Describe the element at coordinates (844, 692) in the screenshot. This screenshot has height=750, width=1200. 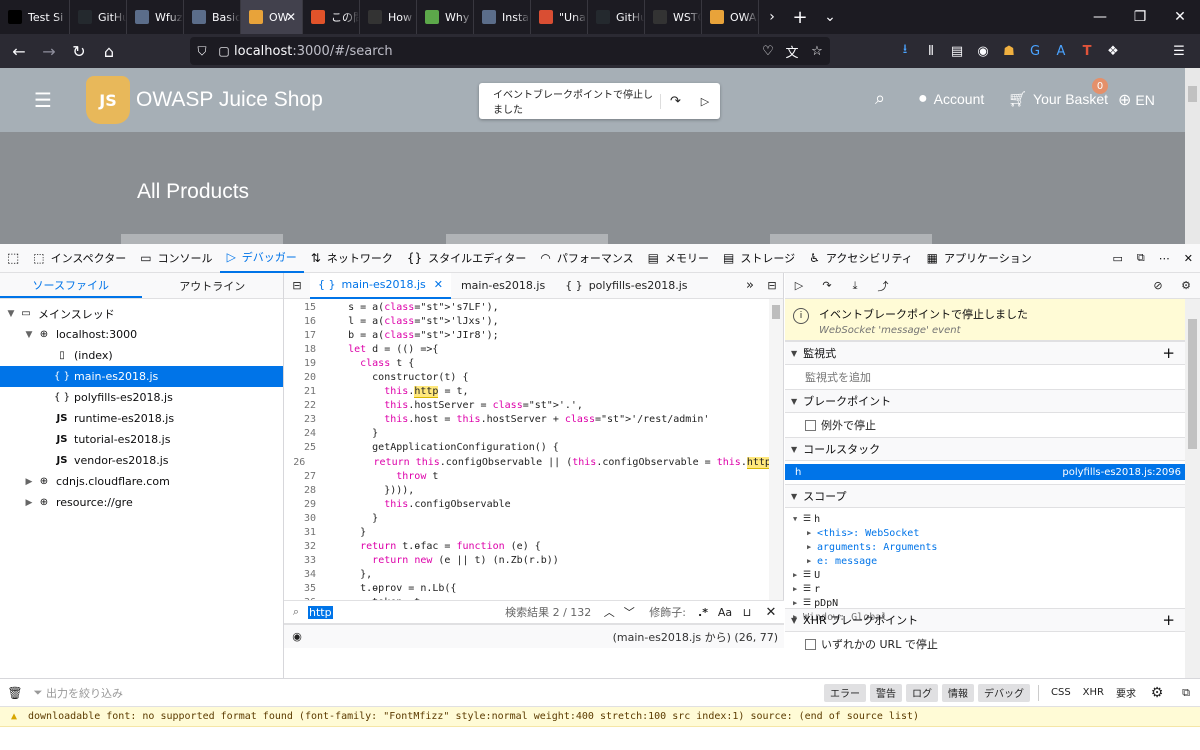
I see `console-filter-button: エラー` at that location.